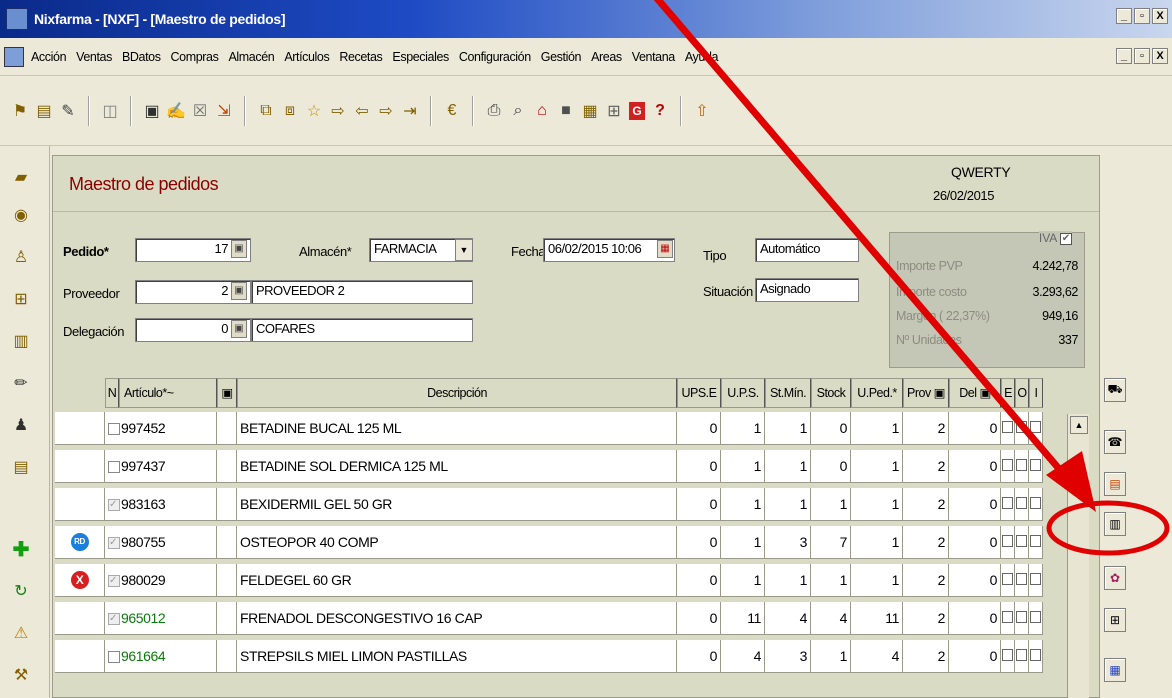  I want to click on uped-cell: 1, so click(877, 542).